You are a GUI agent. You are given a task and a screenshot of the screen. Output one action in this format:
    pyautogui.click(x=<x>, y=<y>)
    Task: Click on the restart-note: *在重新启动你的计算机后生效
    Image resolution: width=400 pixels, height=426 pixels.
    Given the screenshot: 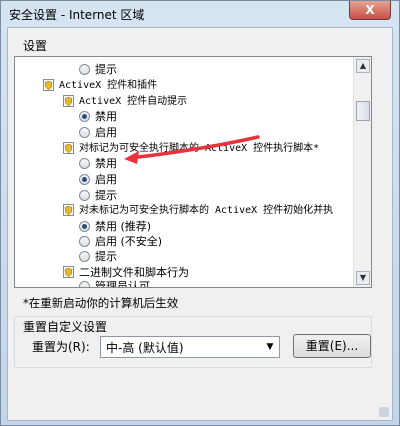 What is the action you would take?
    pyautogui.click(x=101, y=303)
    